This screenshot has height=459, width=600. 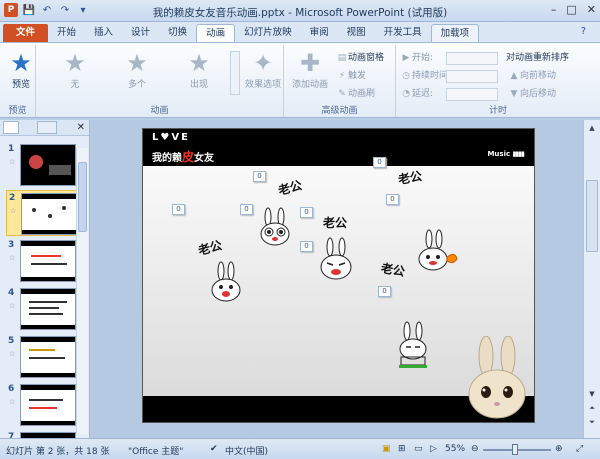 I want to click on start-dropdown, so click(x=472, y=58).